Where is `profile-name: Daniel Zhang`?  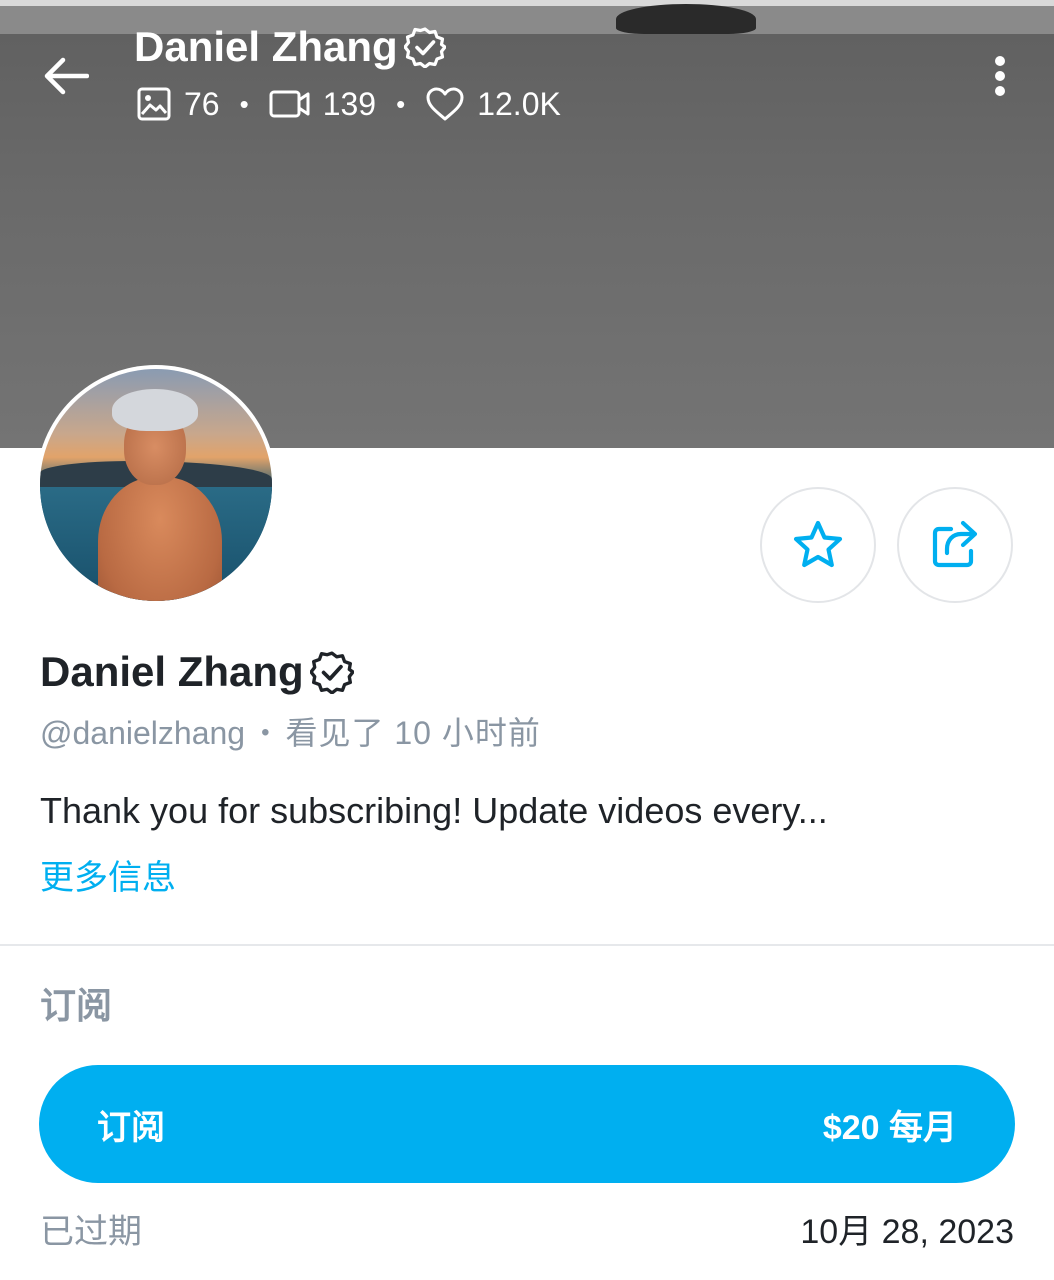
profile-name: Daniel Zhang is located at coordinates (197, 672).